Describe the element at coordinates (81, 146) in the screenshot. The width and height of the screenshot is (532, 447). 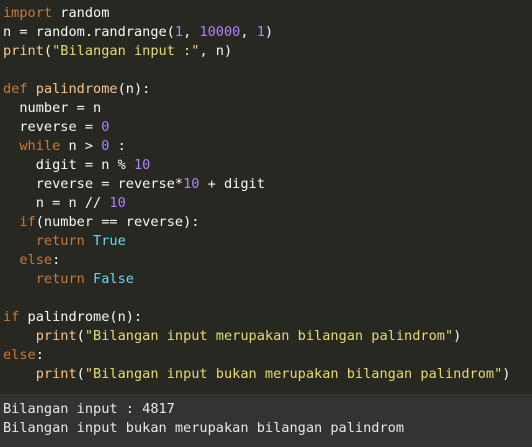
I see `code-token: n >` at that location.